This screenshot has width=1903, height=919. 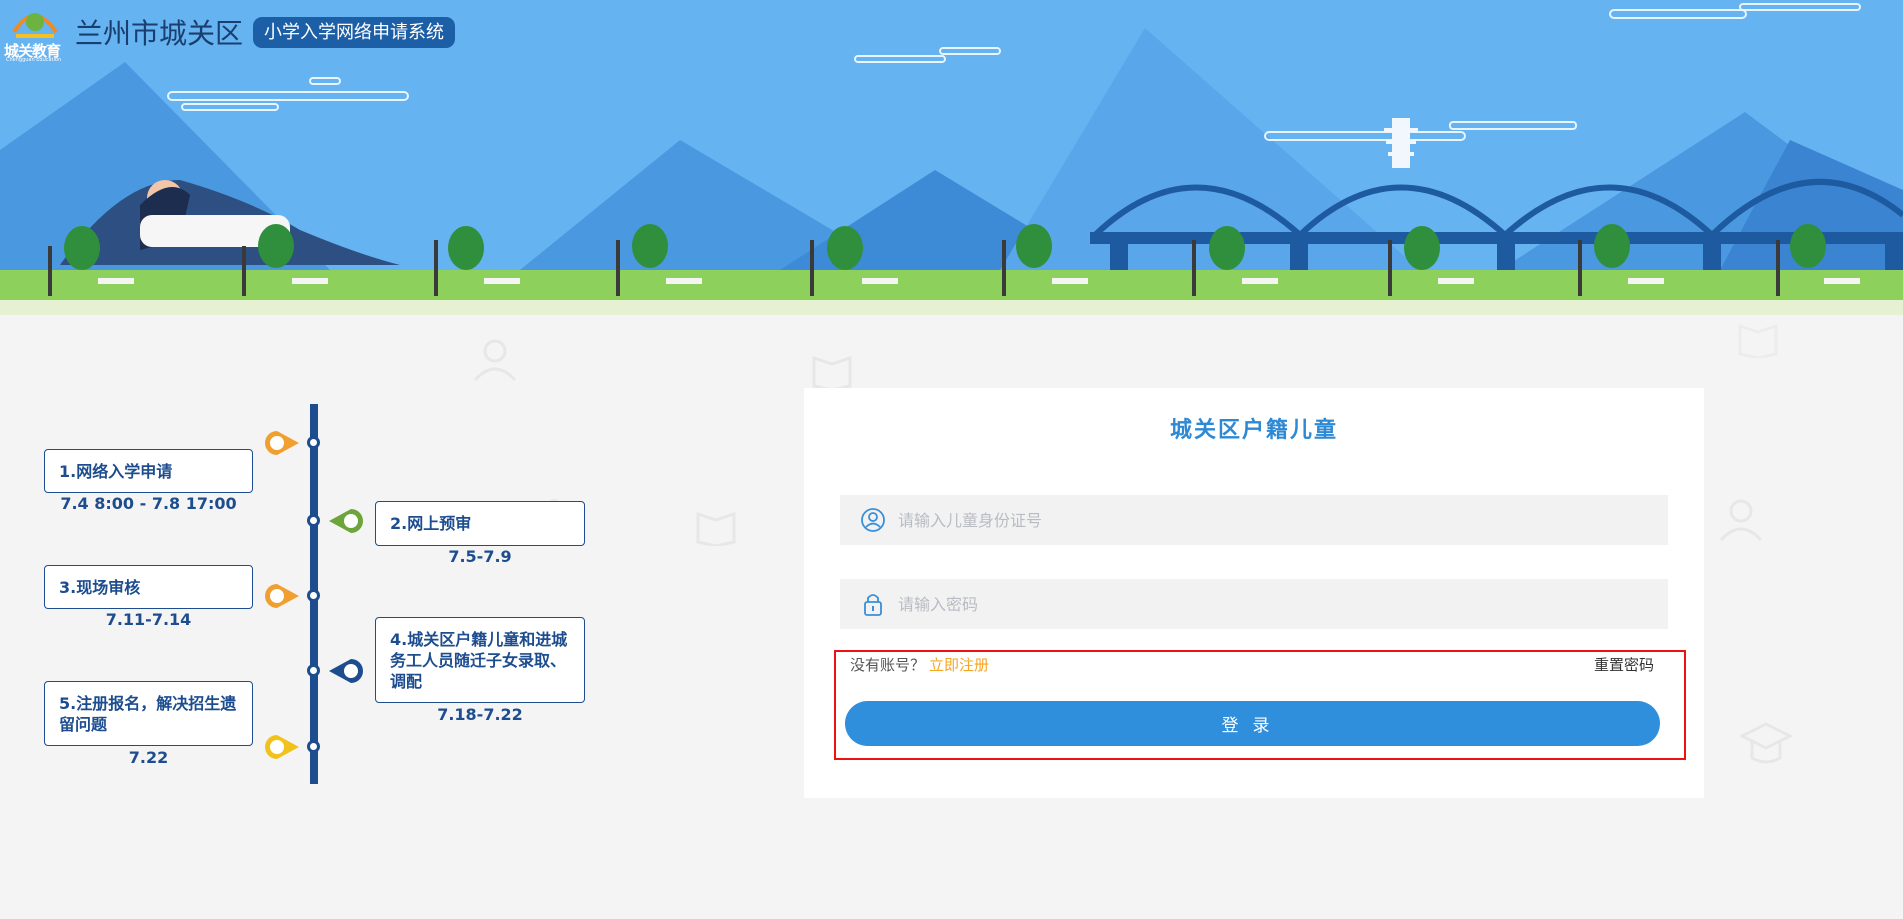 What do you see at coordinates (1253, 430) in the screenshot?
I see `login-title: 城关区户籍儿童` at bounding box center [1253, 430].